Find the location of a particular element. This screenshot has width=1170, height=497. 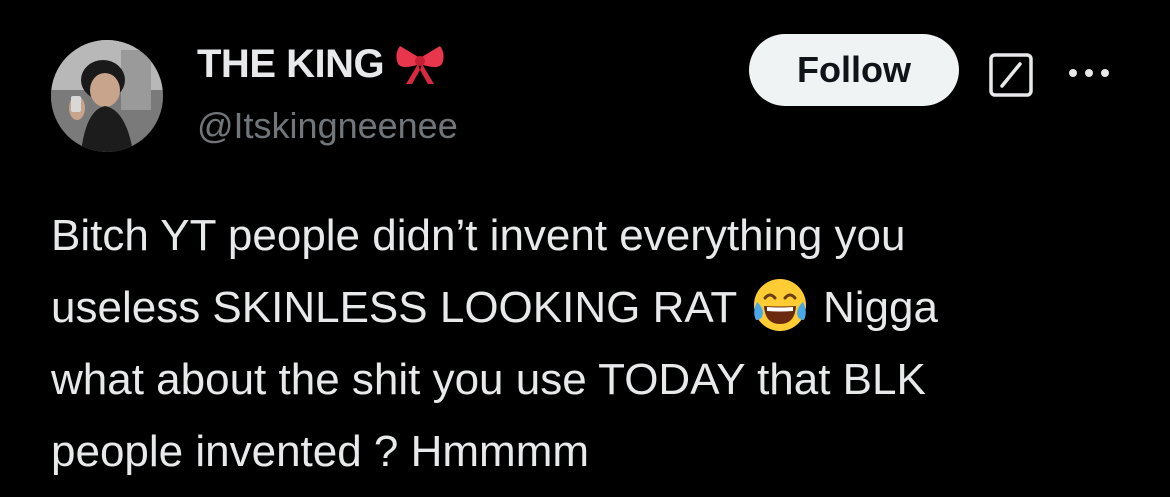

laughing-tears-emoji-icon is located at coordinates (780, 305).